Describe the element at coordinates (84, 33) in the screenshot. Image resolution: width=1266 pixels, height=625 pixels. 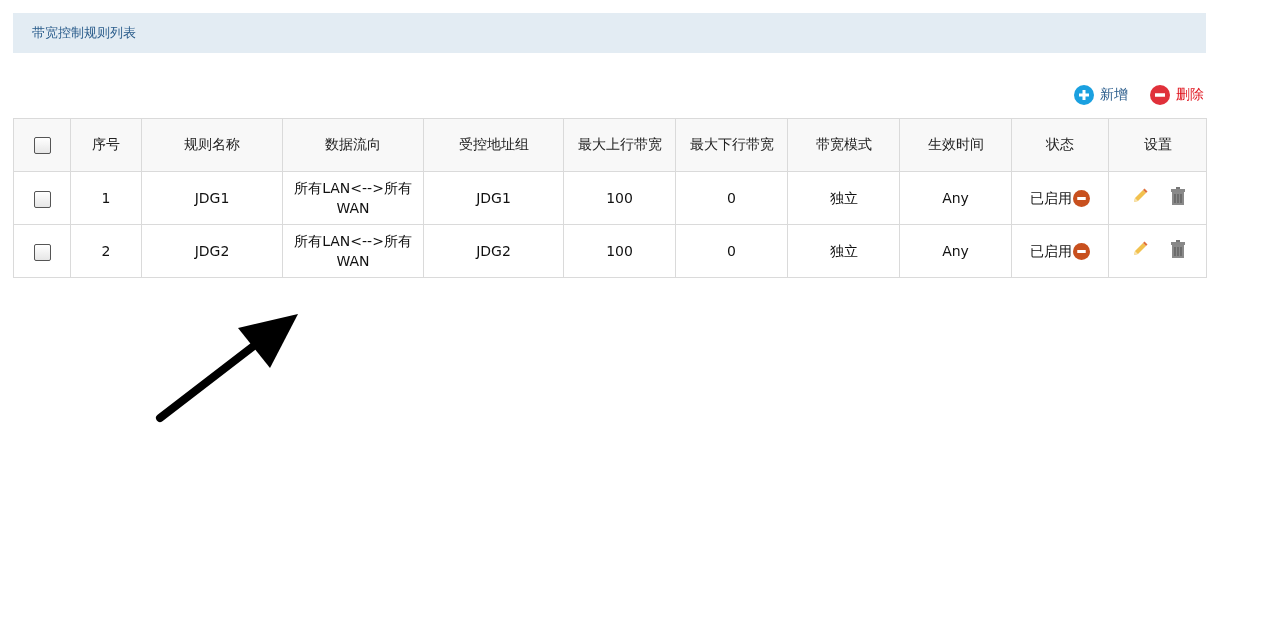
I see `panel-title: 带宽控制规则列表` at that location.